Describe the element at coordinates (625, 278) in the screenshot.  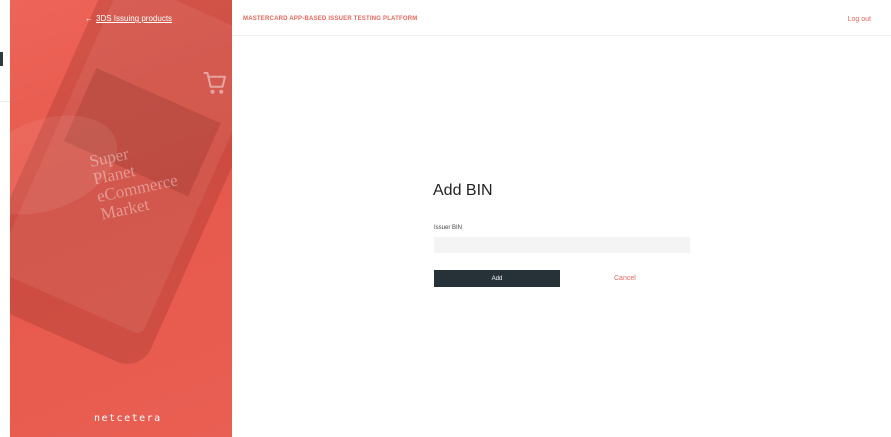
I see `cancel-link: Cancel` at that location.